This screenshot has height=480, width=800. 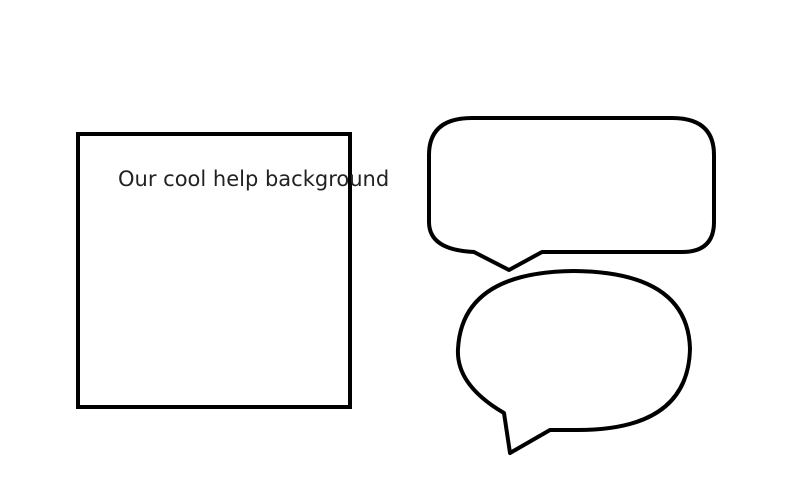 What do you see at coordinates (254, 179) in the screenshot?
I see `help-background-label: Our cool help background` at bounding box center [254, 179].